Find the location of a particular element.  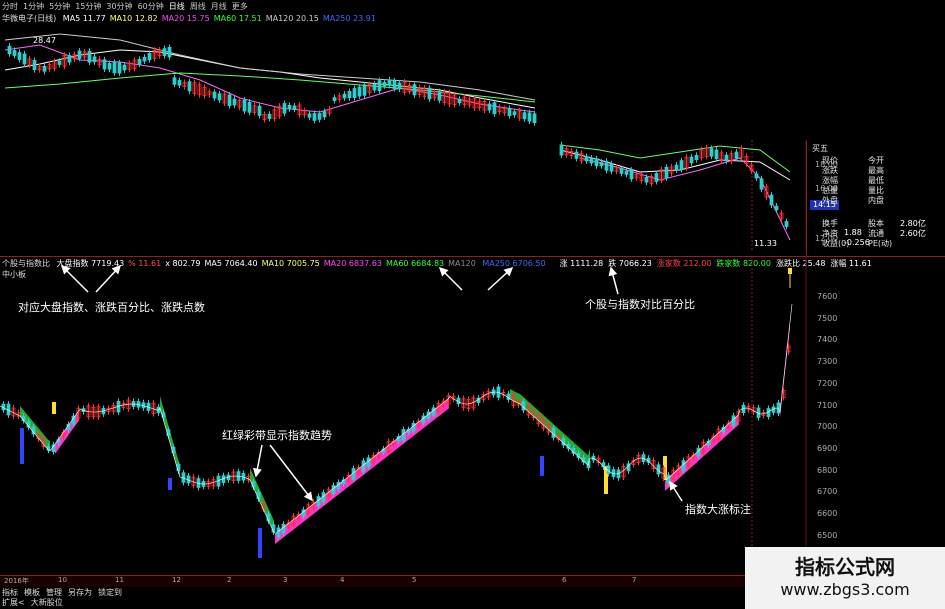

bottom-tab: 模板 is located at coordinates (32, 593).